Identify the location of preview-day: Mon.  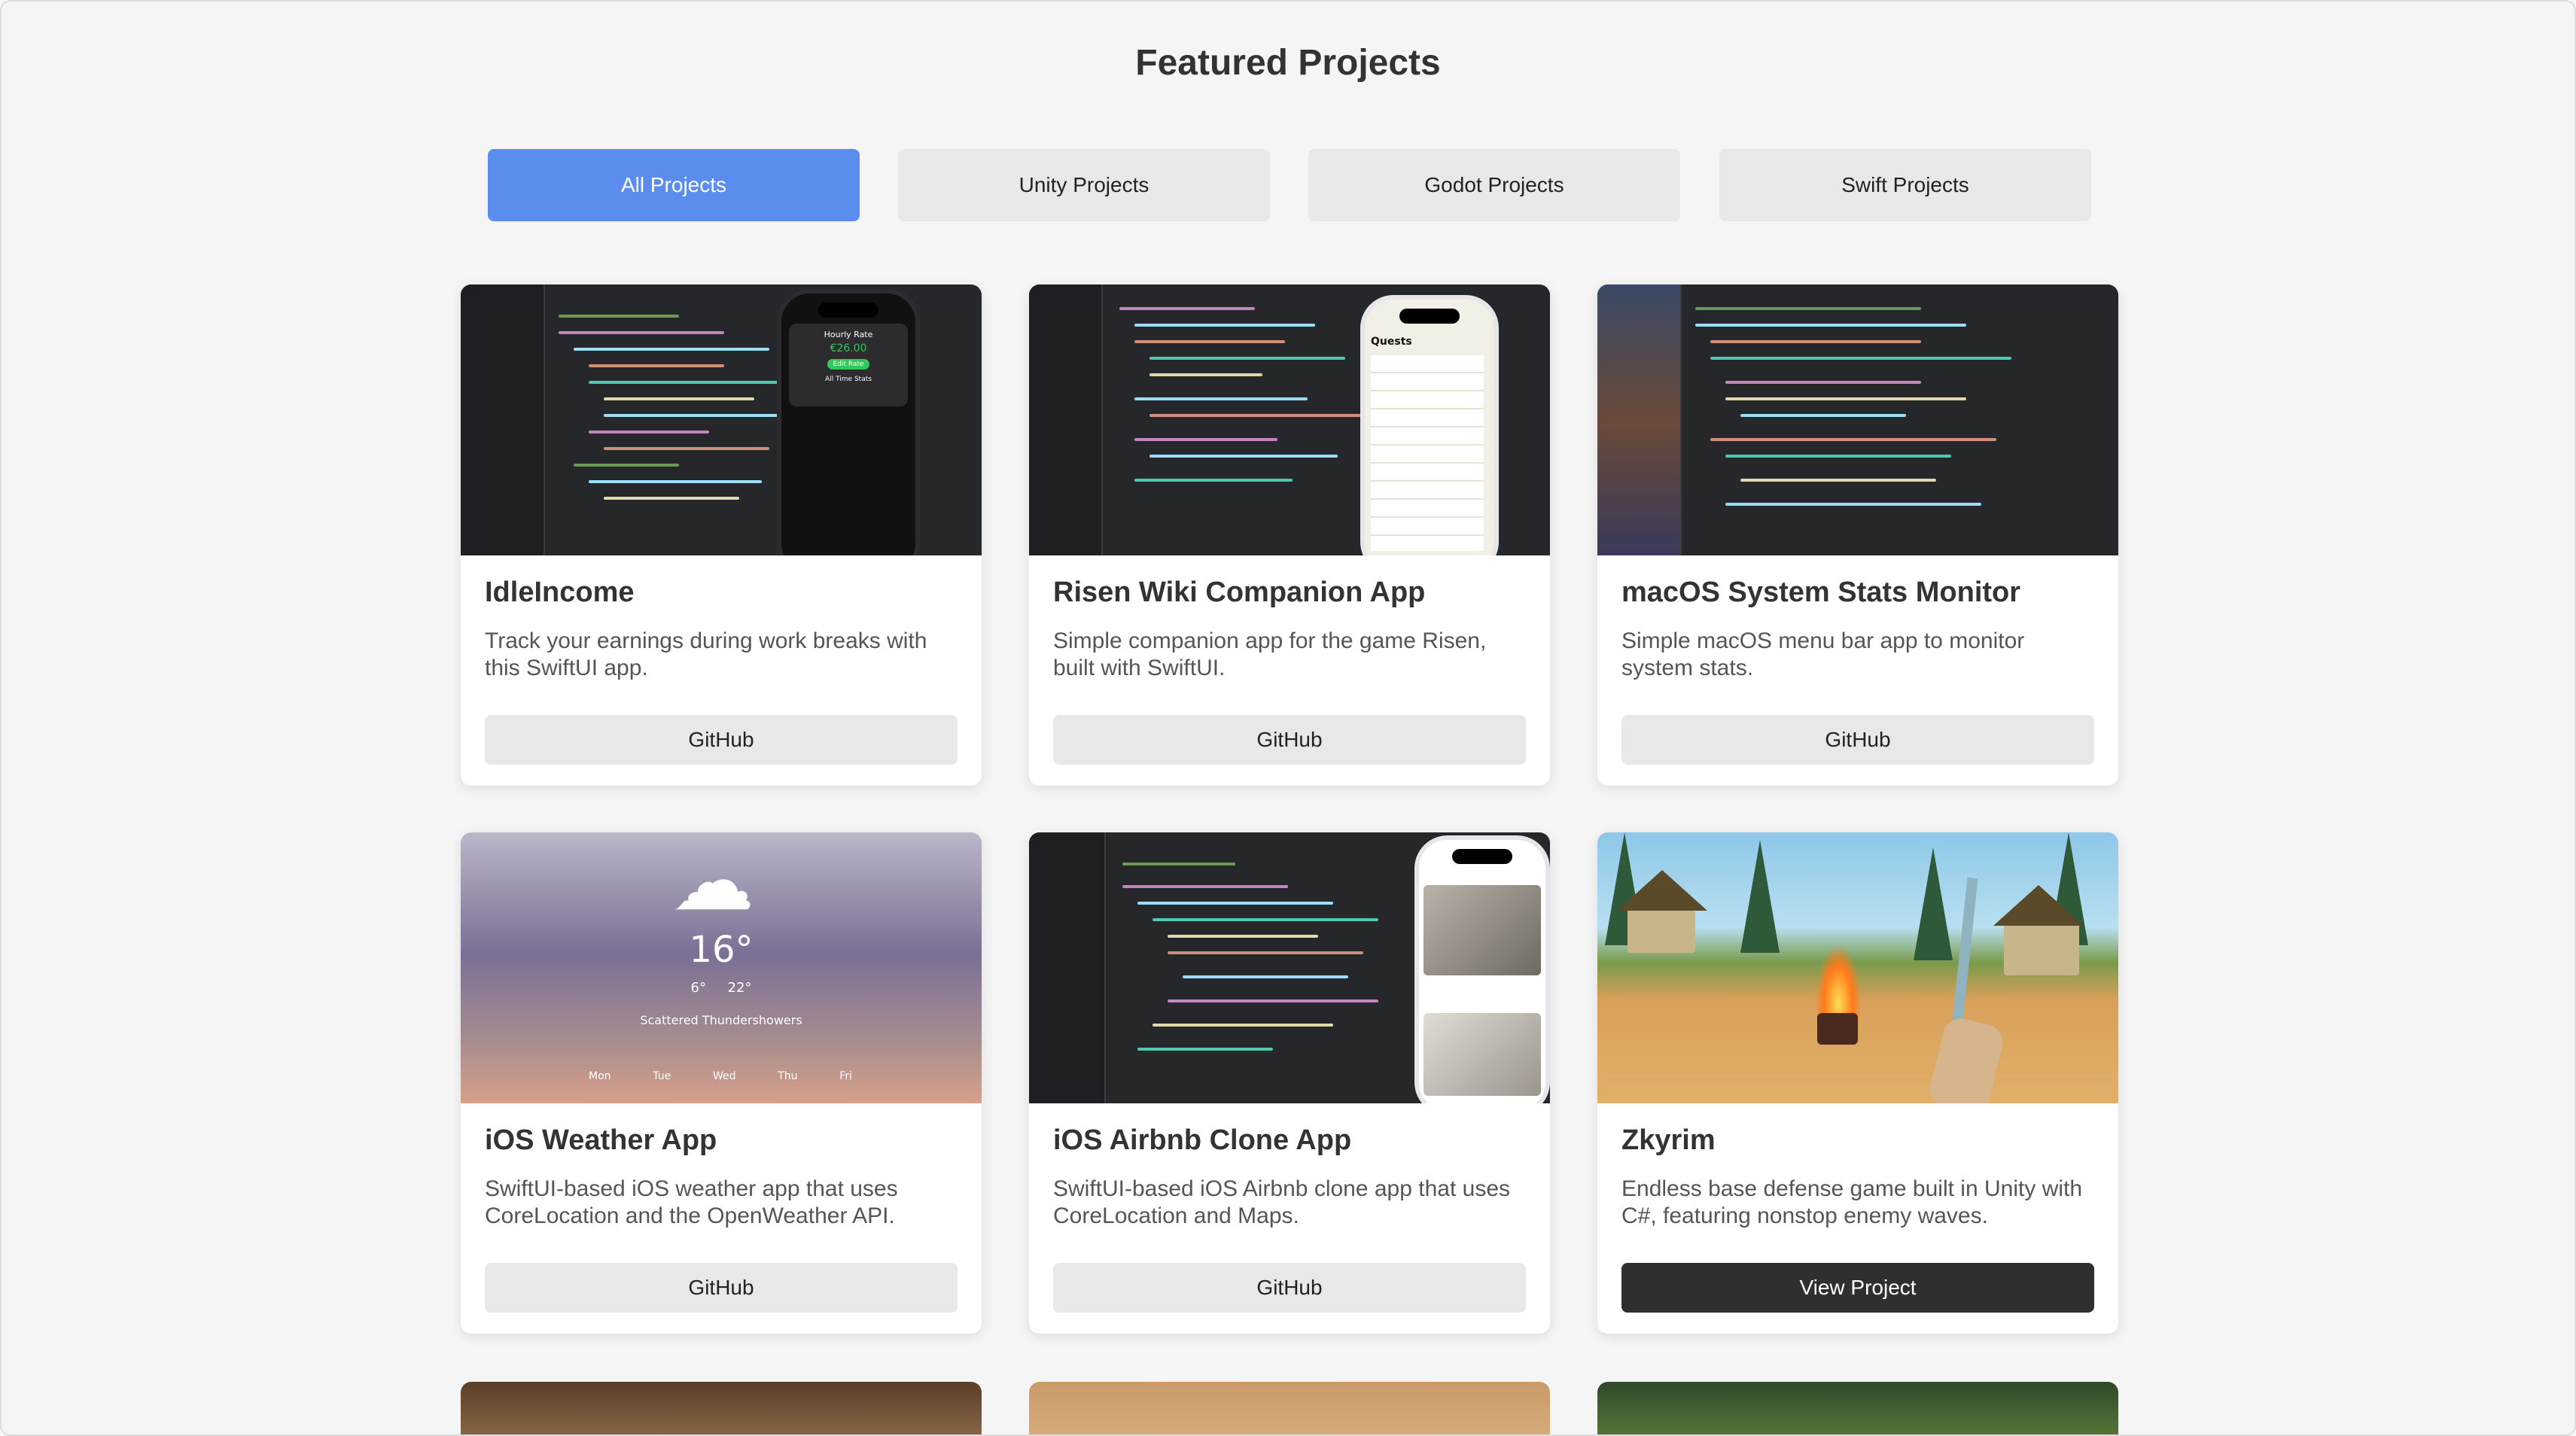
(600, 1076).